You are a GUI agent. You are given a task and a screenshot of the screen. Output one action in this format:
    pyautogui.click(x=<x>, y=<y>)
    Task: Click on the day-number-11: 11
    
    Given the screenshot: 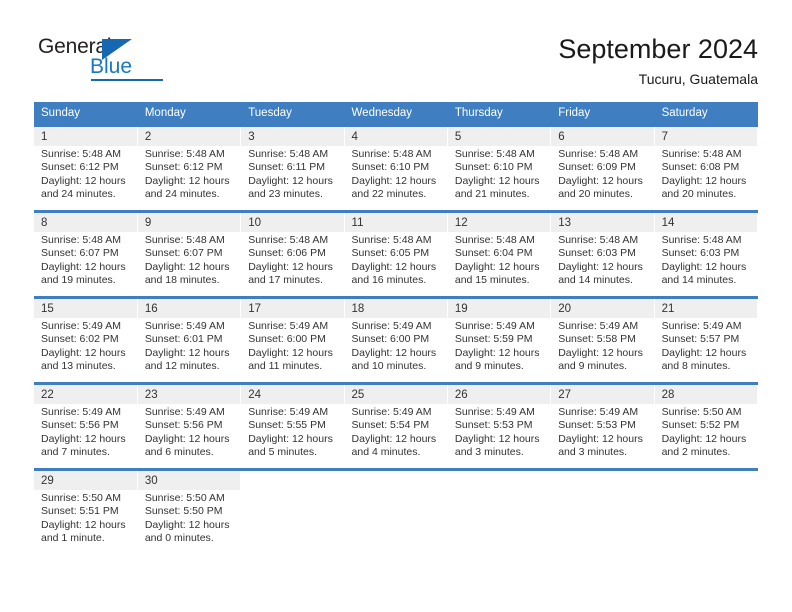 What is the action you would take?
    pyautogui.click(x=396, y=222)
    